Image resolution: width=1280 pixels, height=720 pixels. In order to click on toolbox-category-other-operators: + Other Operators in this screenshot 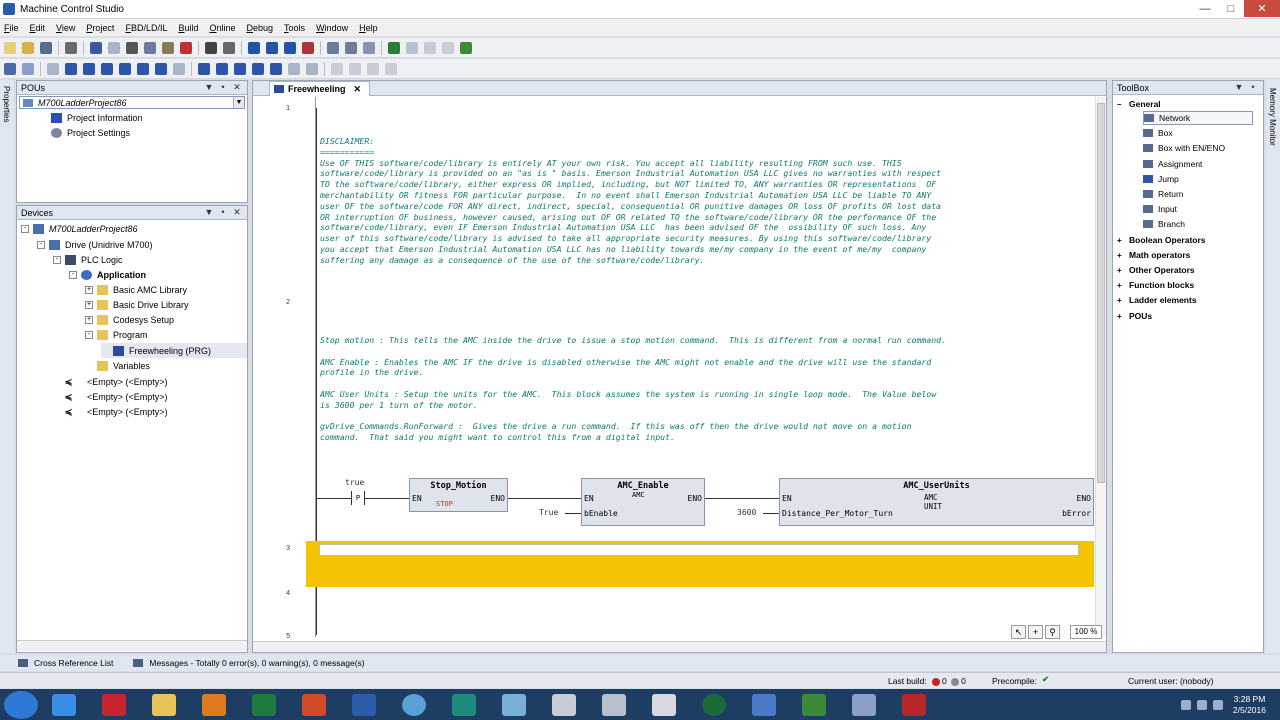, I will do `click(1156, 270)`.